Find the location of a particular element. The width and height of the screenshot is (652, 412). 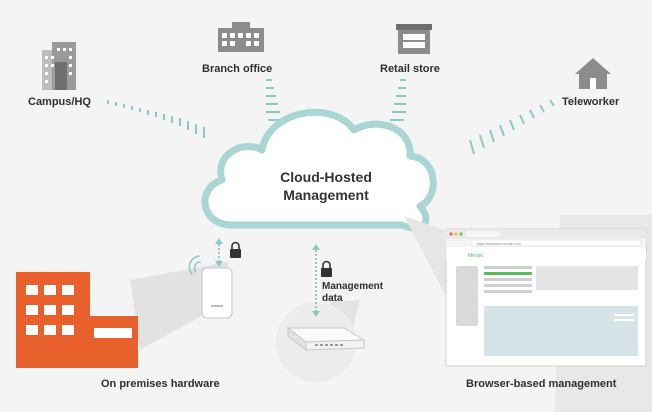

dashboard-sidebar is located at coordinates (467, 296).